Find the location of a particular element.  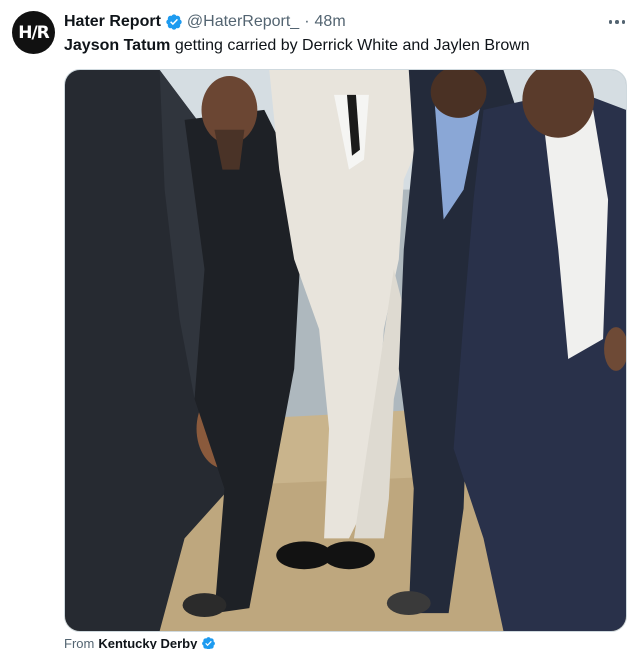

avatar: H/R is located at coordinates (33, 32).